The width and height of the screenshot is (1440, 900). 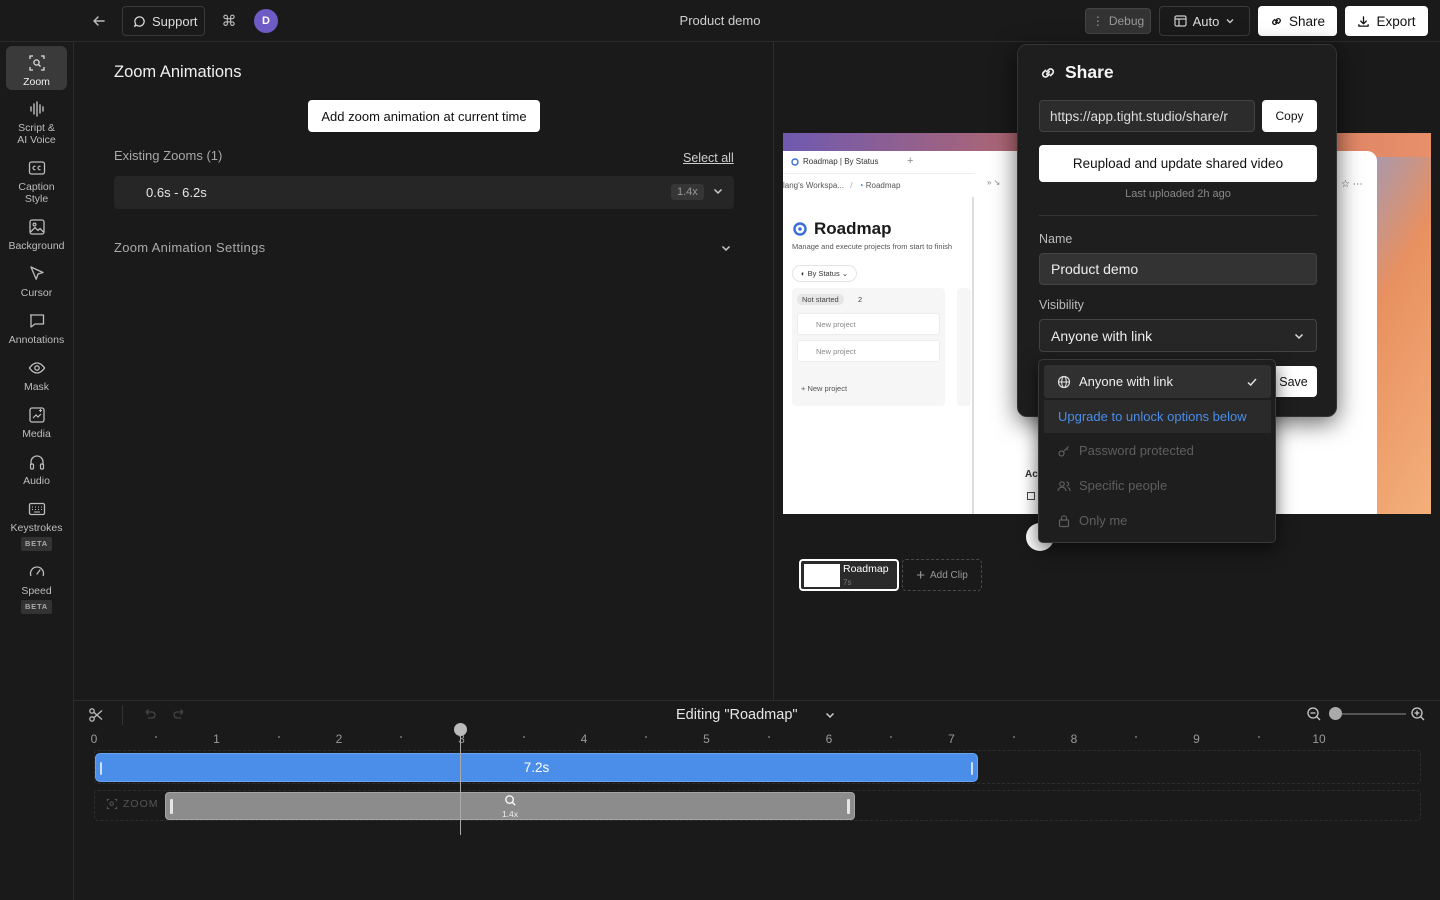 I want to click on ruler-tick-label: 5, so click(x=706, y=739).